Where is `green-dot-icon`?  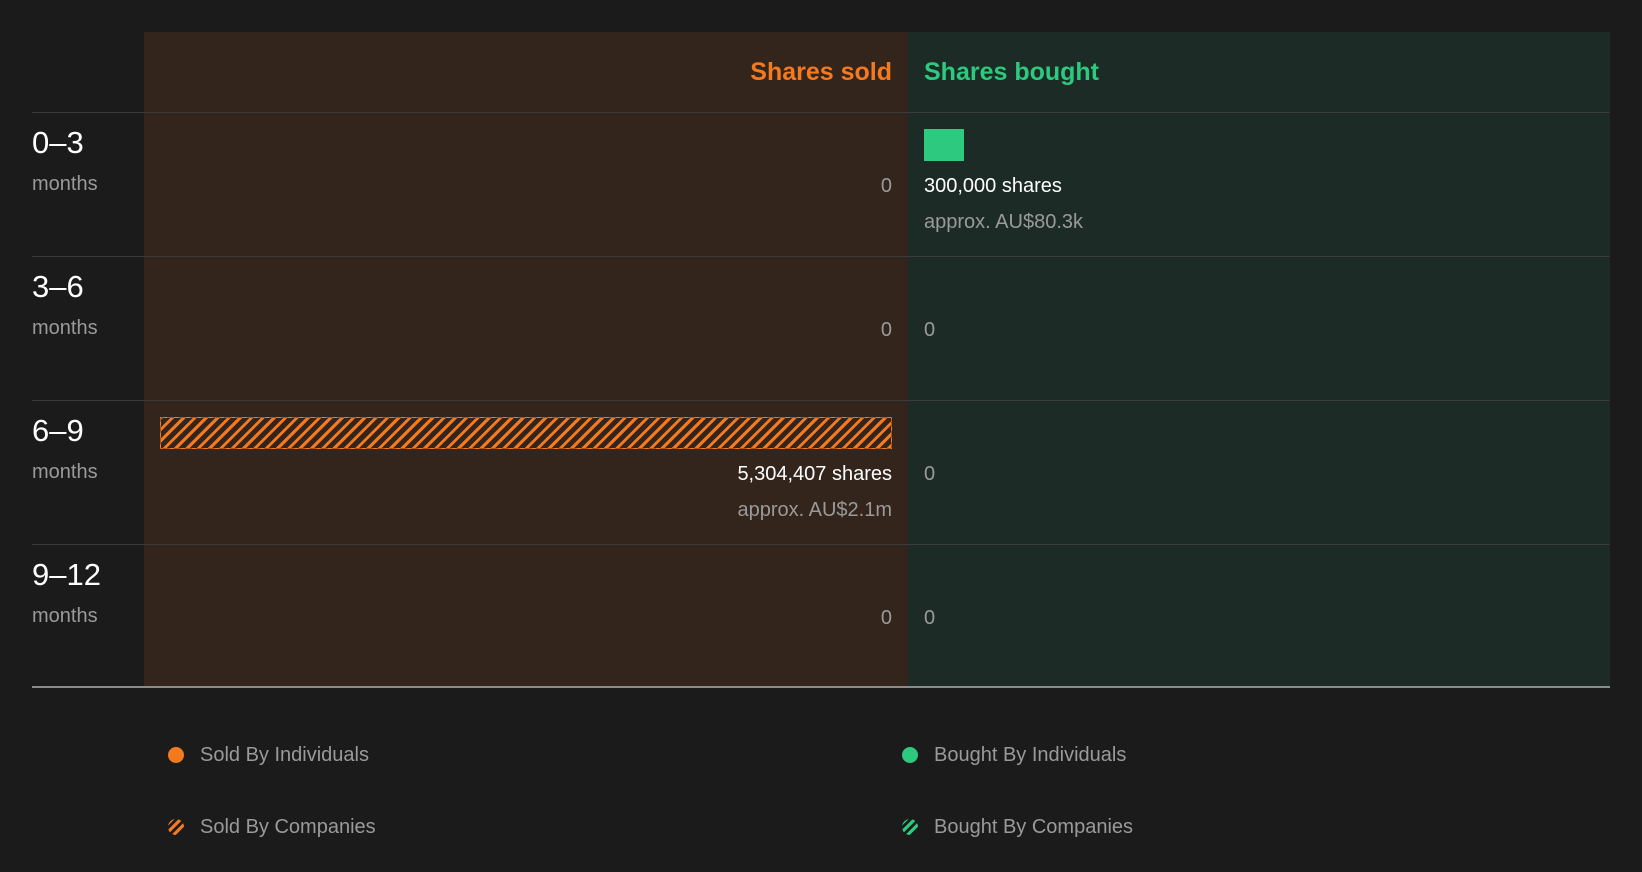 green-dot-icon is located at coordinates (910, 755).